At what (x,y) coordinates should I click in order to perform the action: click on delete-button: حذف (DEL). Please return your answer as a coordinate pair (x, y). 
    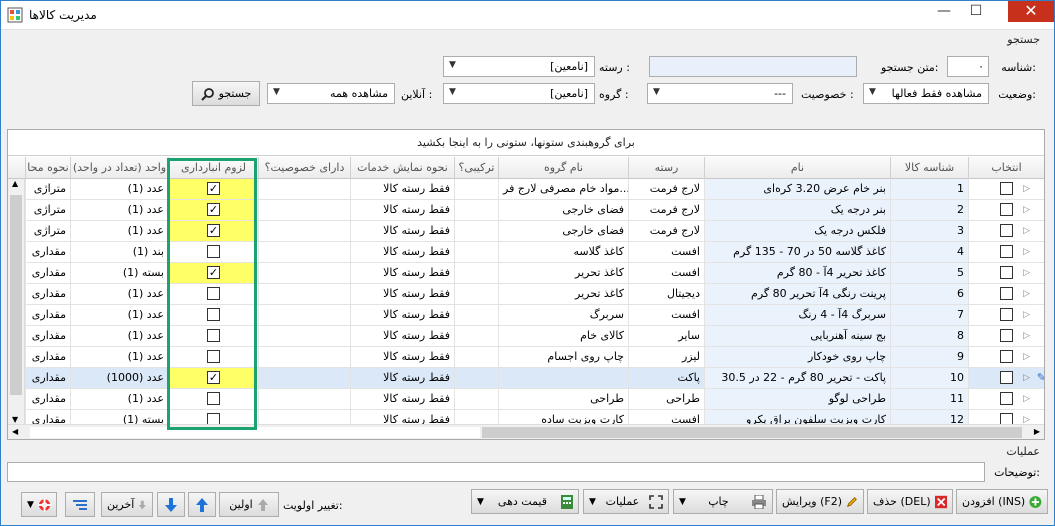
    Looking at the image, I should click on (910, 501).